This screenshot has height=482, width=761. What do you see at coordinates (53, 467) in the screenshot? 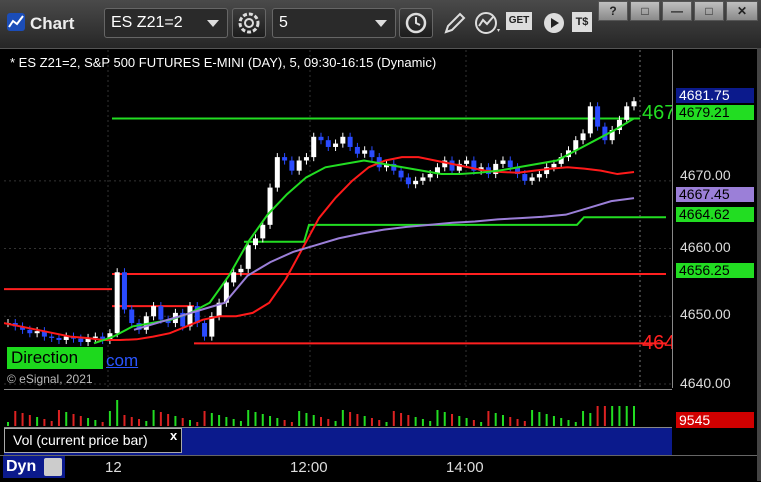
I see `link-icon` at bounding box center [53, 467].